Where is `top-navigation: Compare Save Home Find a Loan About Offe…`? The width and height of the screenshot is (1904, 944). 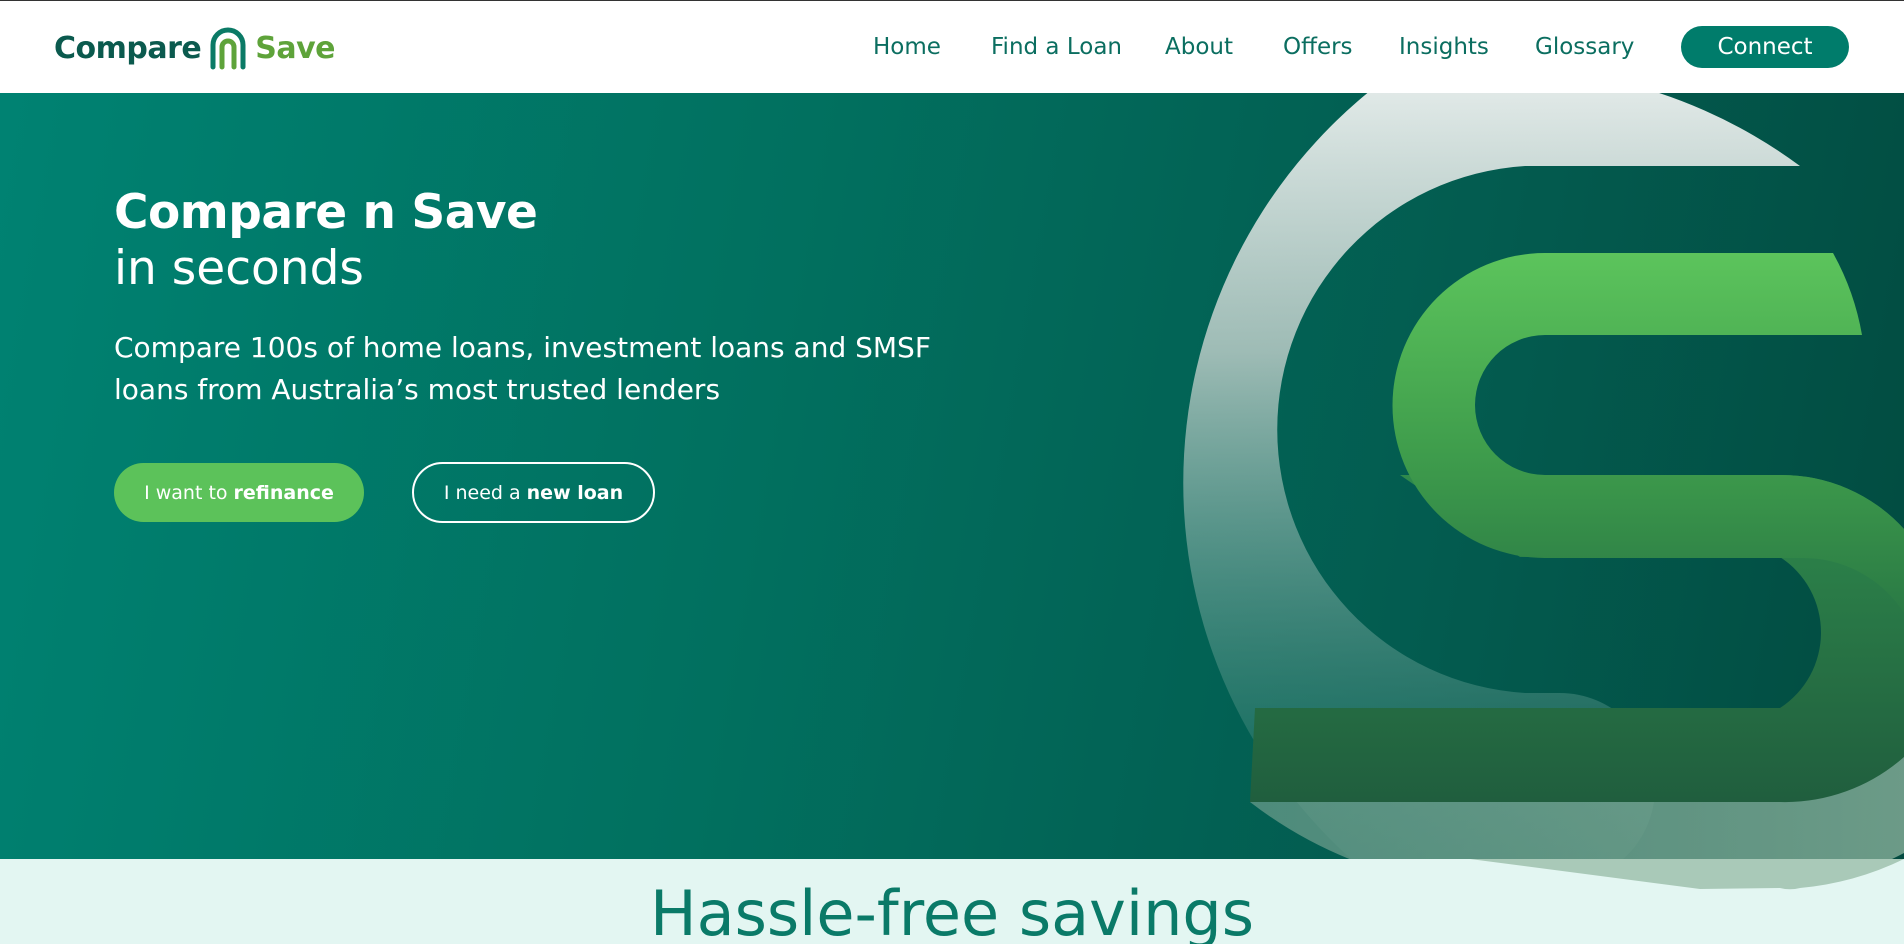 top-navigation: Compare Save Home Find a Loan About Offe… is located at coordinates (952, 46).